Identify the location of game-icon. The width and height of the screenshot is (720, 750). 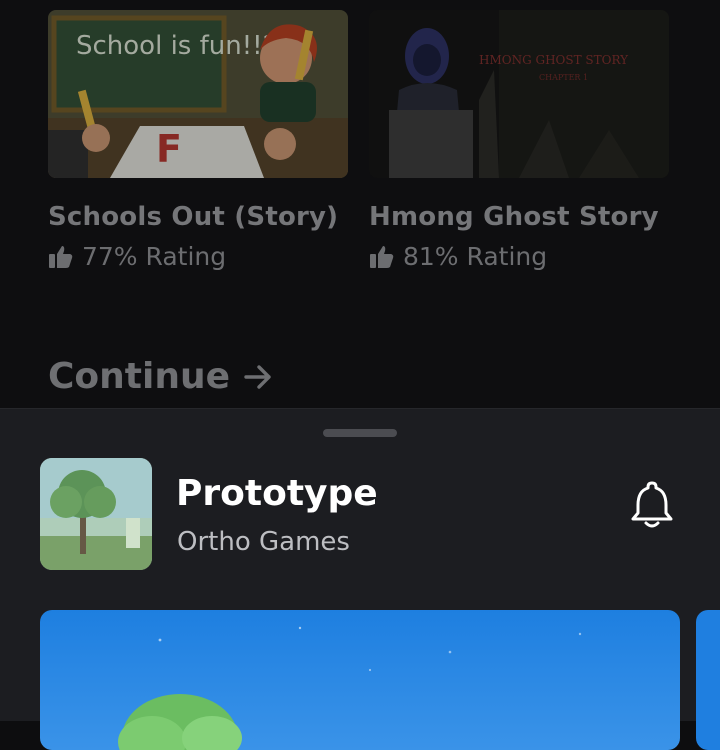
(96, 514).